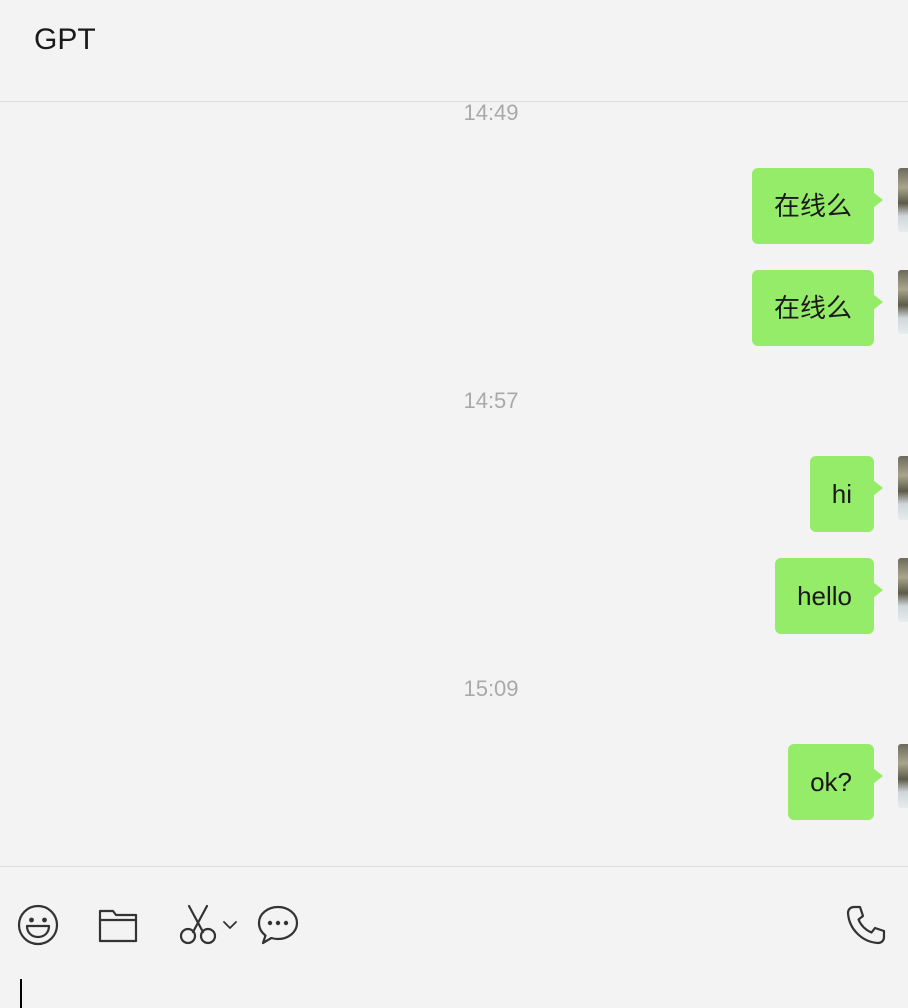  I want to click on screenshot-button, so click(198, 925).